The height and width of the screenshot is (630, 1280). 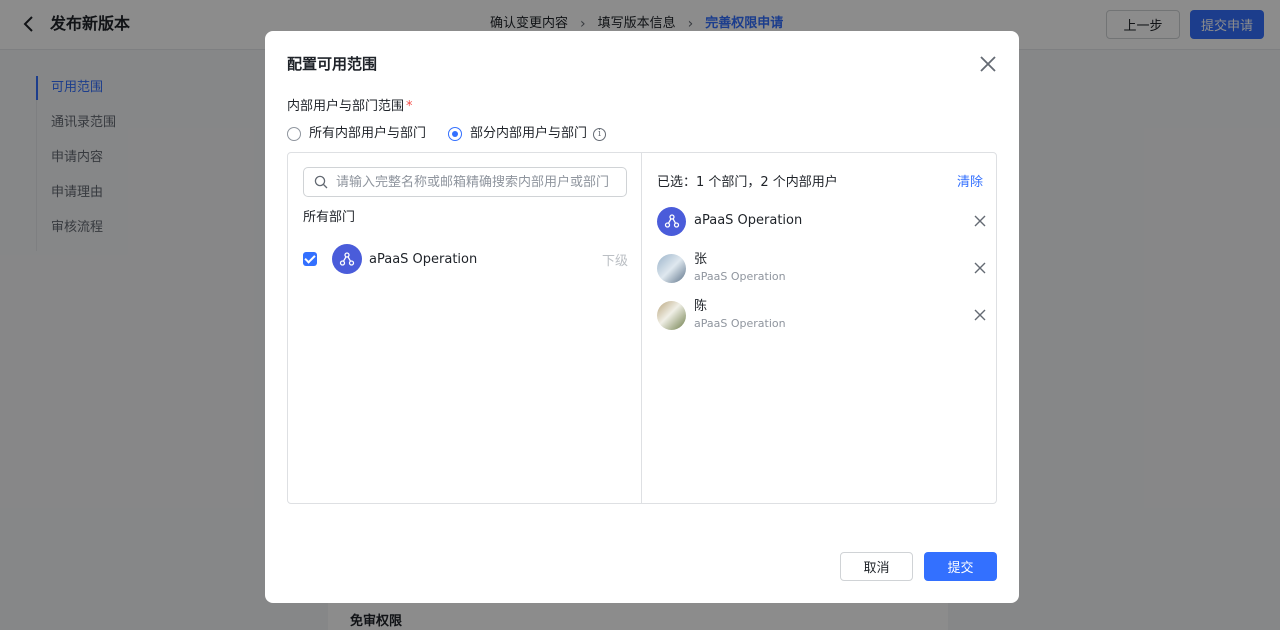 I want to click on selected-item-text: 张 aPaaS Operation, so click(x=833, y=268).